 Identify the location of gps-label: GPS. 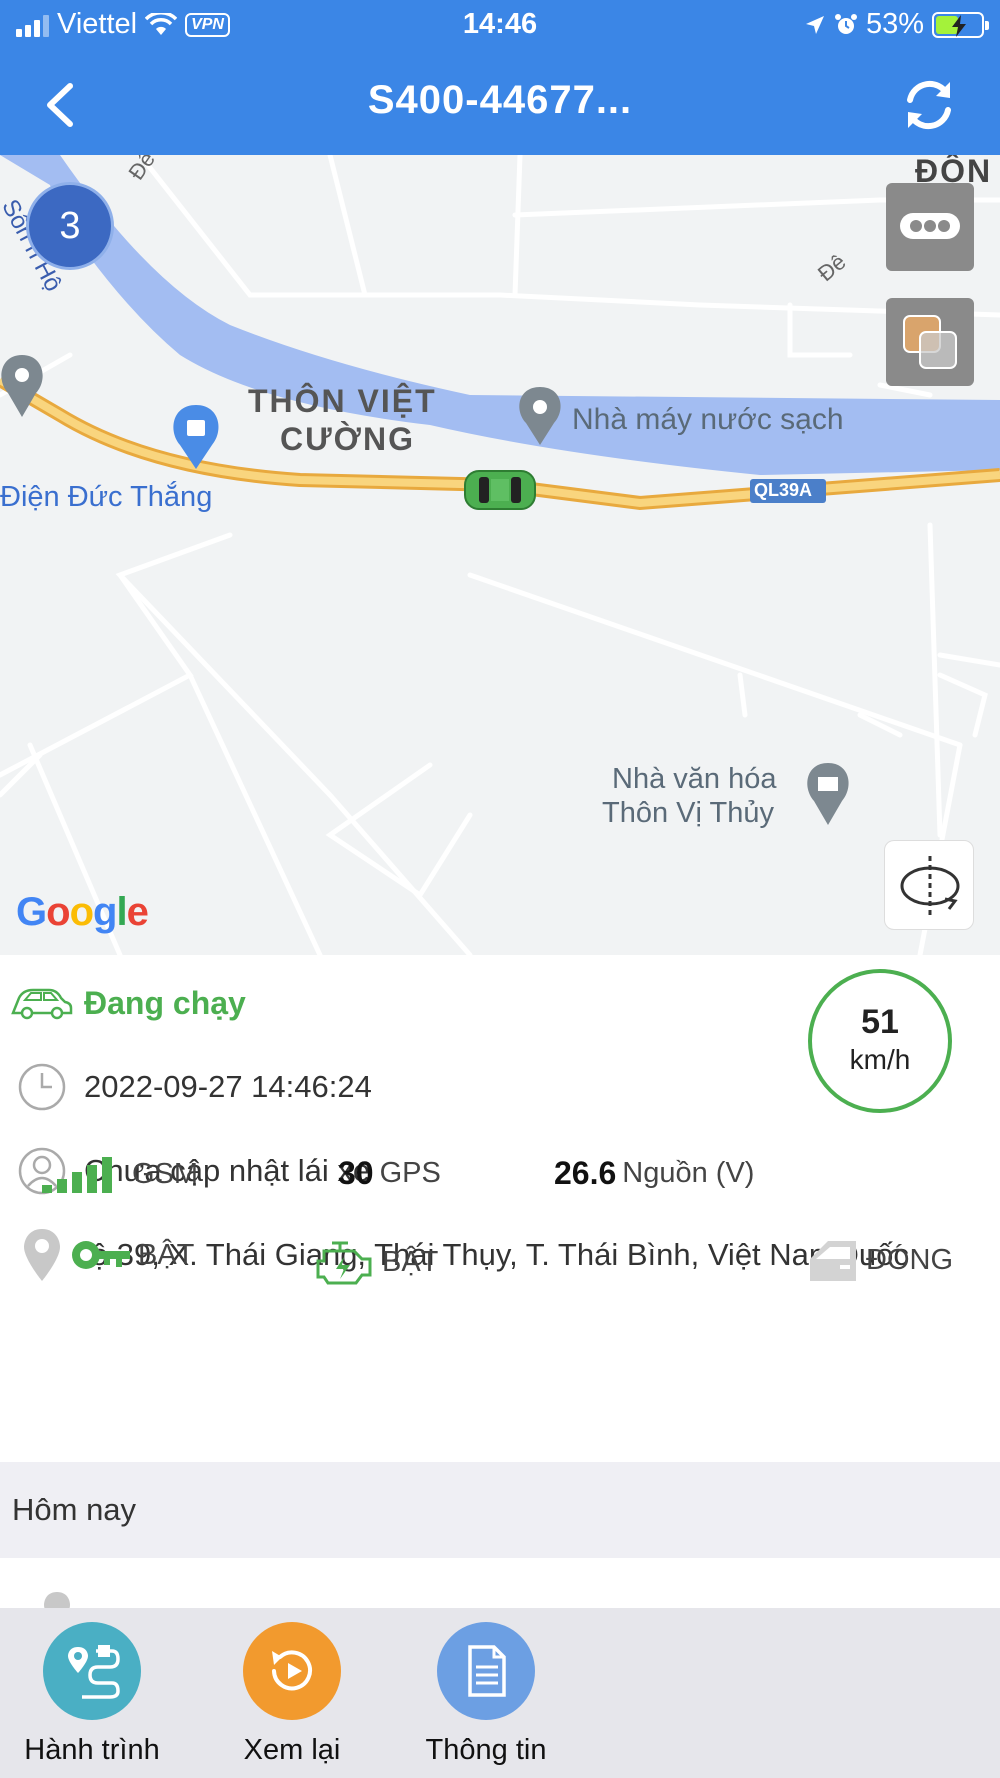
(410, 1173).